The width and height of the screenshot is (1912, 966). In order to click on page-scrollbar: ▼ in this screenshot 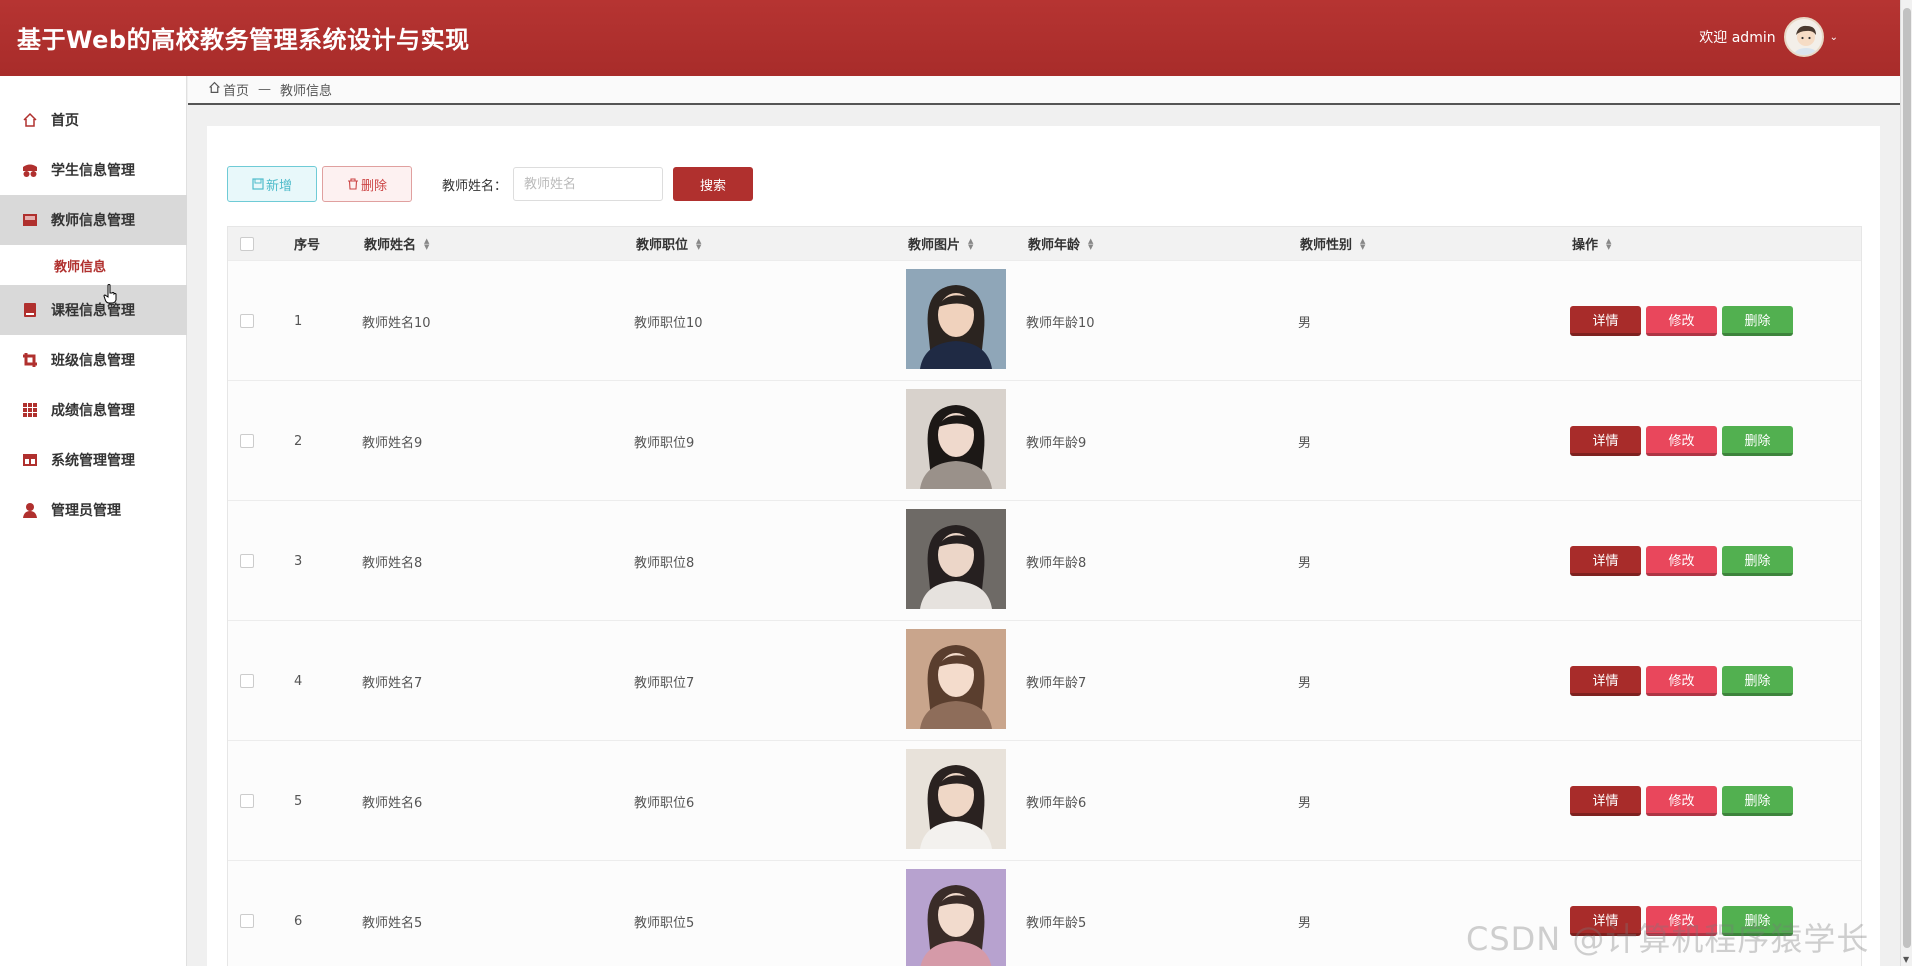, I will do `click(1906, 483)`.